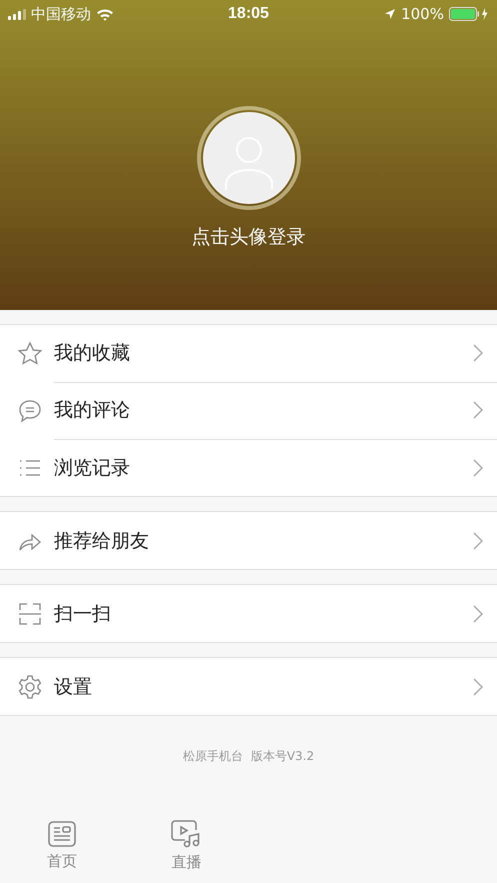  Describe the element at coordinates (186, 834) in the screenshot. I see `video-music-icon` at that location.